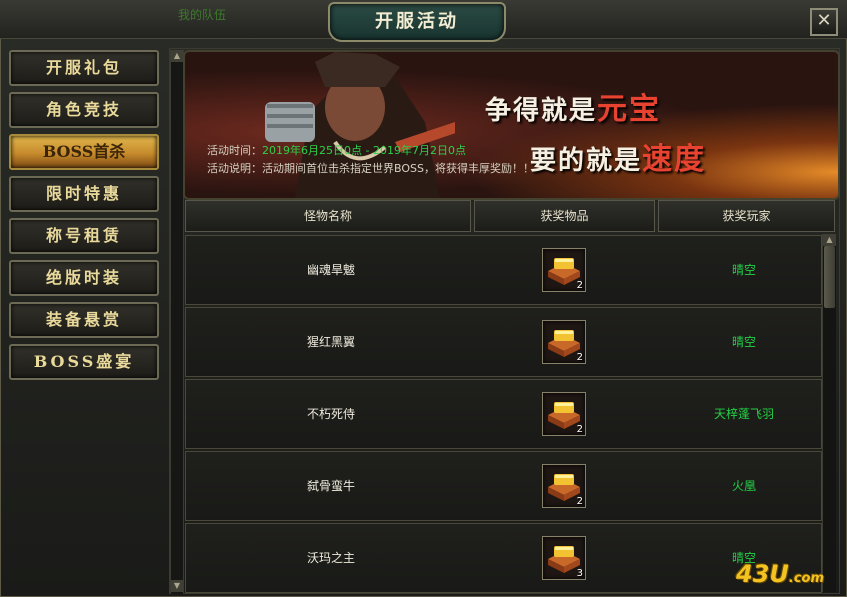  What do you see at coordinates (202, 14) in the screenshot?
I see `my-team-label: 我的队伍` at bounding box center [202, 14].